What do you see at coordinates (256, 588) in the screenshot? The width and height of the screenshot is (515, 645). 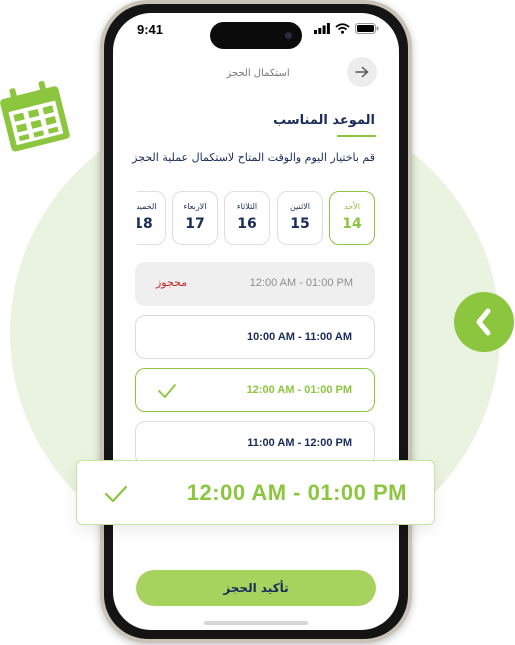 I see `confirm-booking-button: تأكيد الحجز` at bounding box center [256, 588].